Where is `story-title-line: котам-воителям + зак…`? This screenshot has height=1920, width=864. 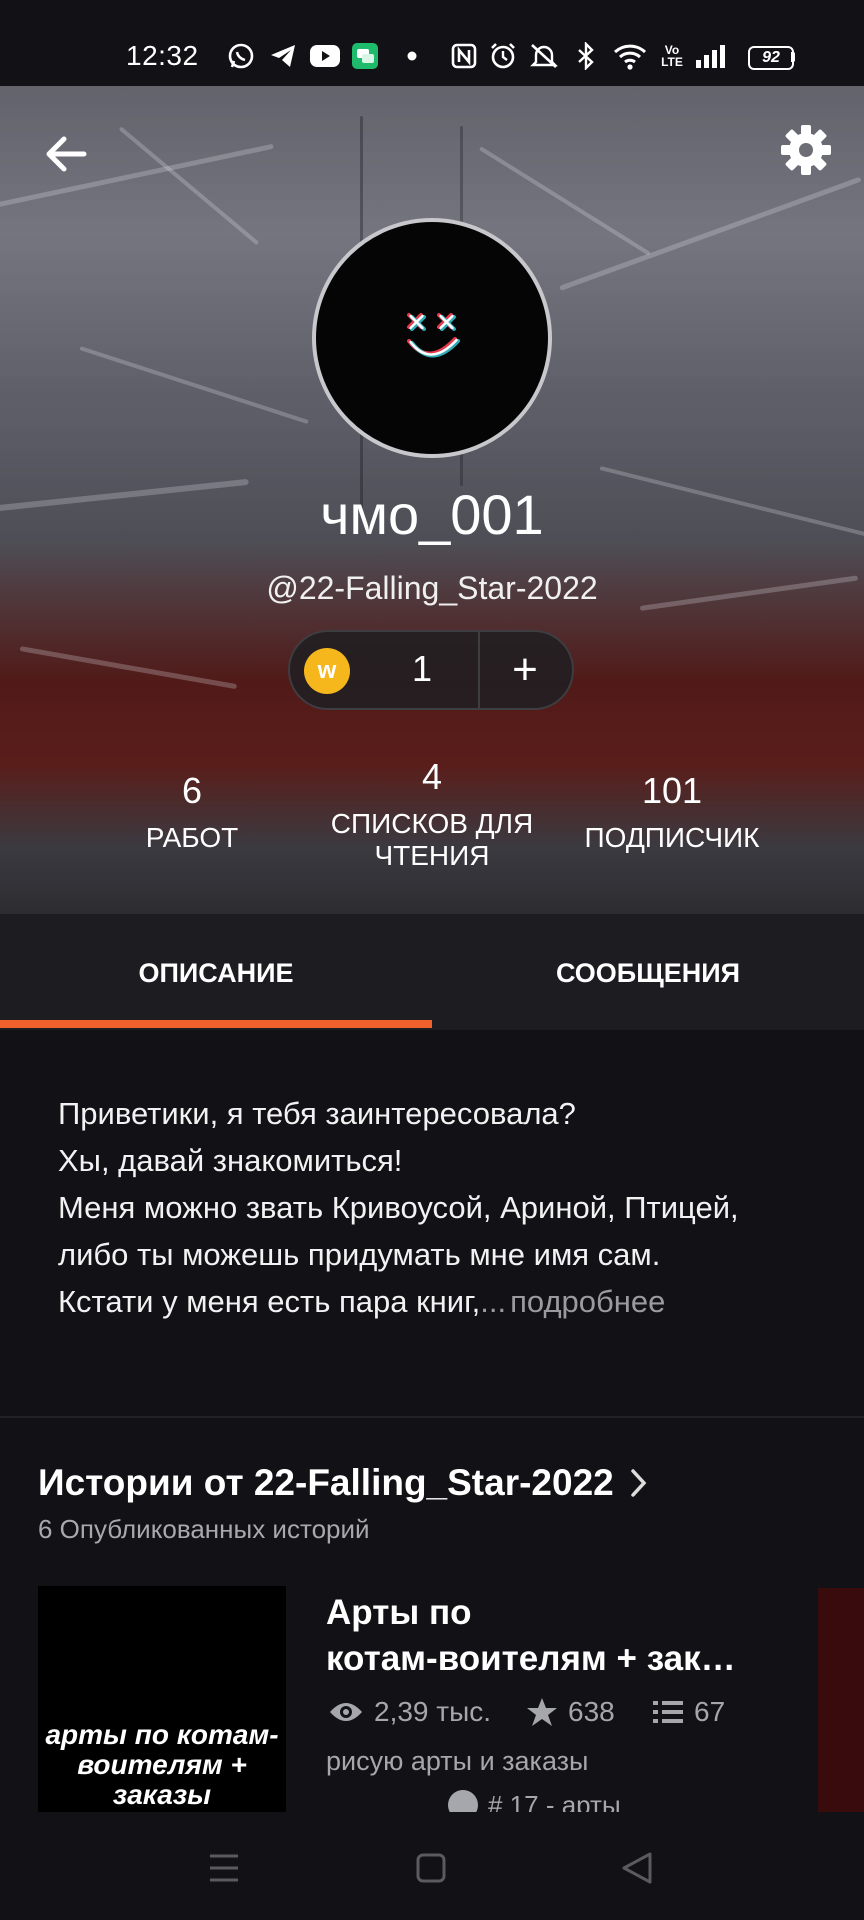
story-title-line: котам-воителям + зак… is located at coordinates (531, 1658).